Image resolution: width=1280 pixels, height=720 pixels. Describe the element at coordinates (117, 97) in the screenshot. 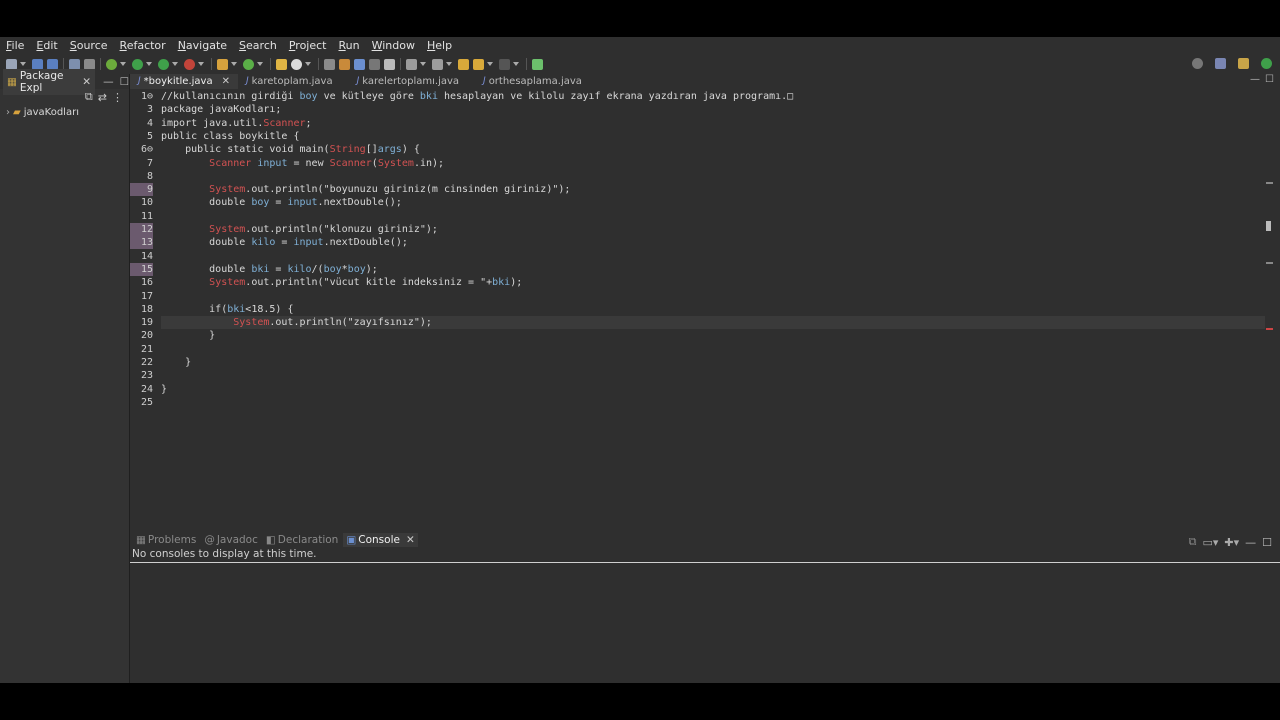

I see `view-menu-icon: ⋮` at that location.